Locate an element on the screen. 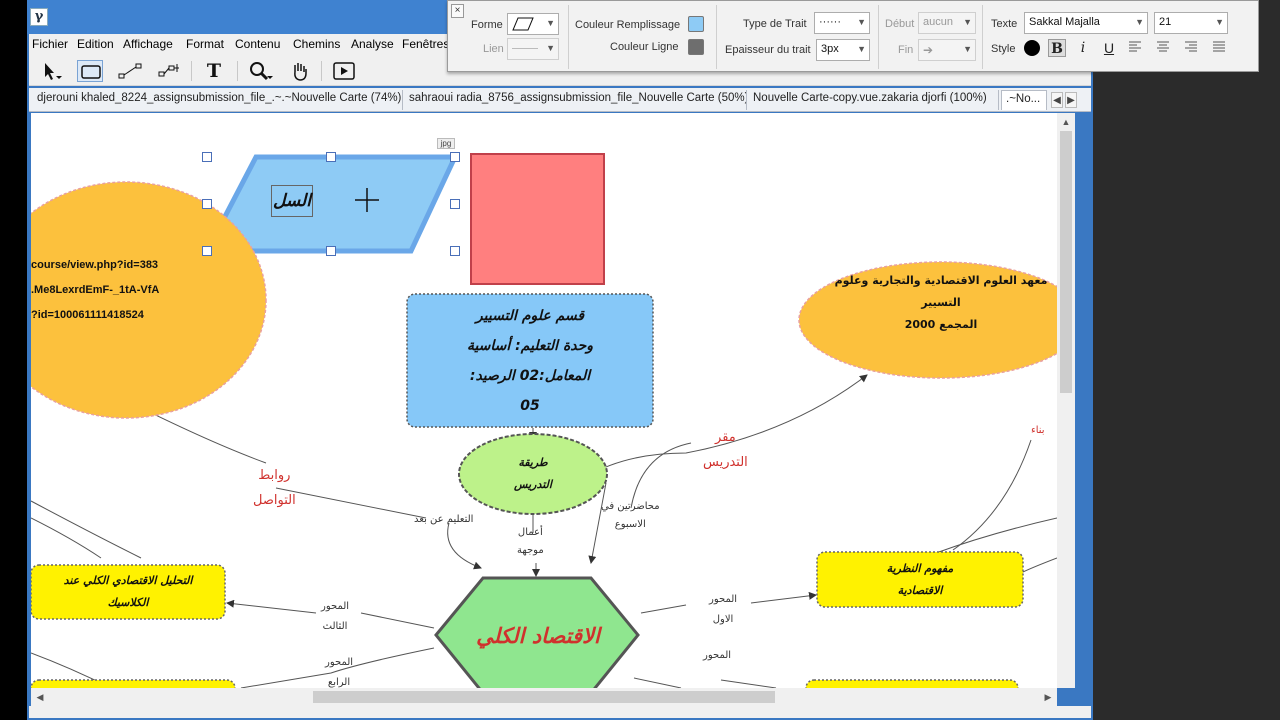  start-label: Début is located at coordinates (900, 24).